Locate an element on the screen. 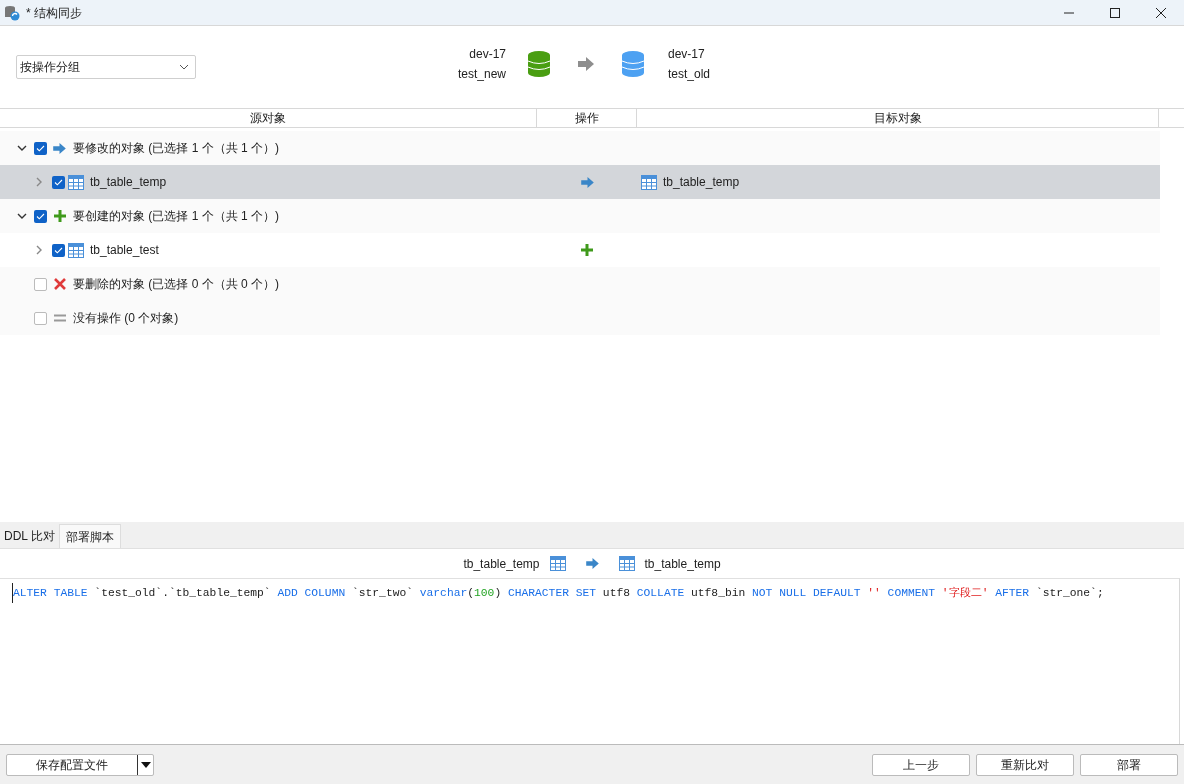 This screenshot has height=784, width=1184. save-config-button: 保存配置文件 is located at coordinates (80, 764).